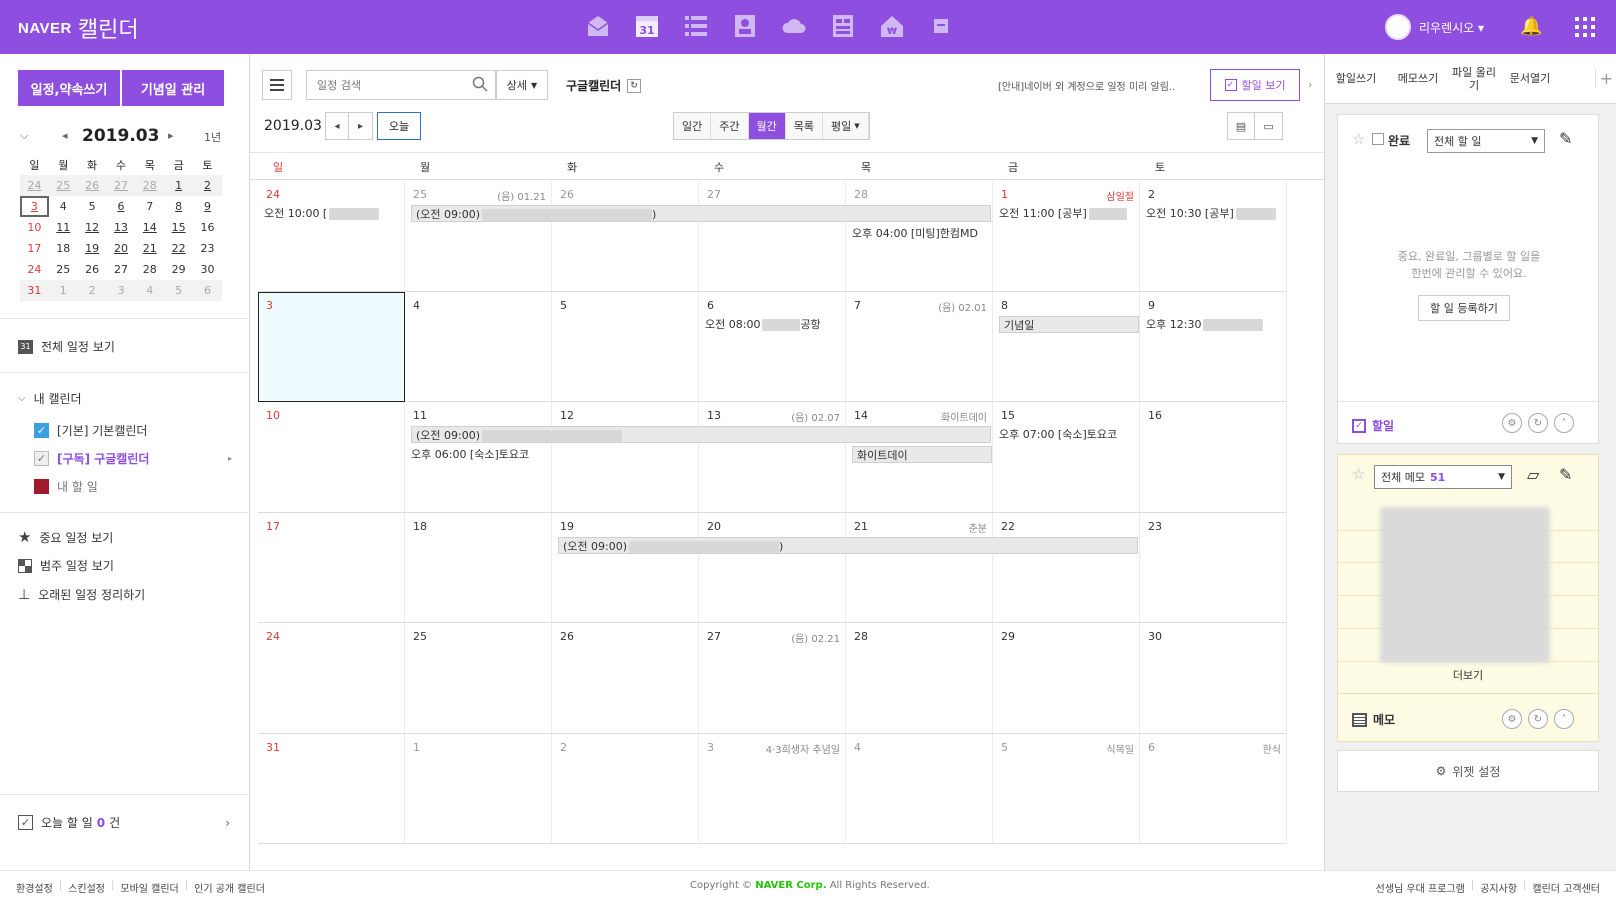  I want to click on edit-icon: ✎, so click(1565, 138).